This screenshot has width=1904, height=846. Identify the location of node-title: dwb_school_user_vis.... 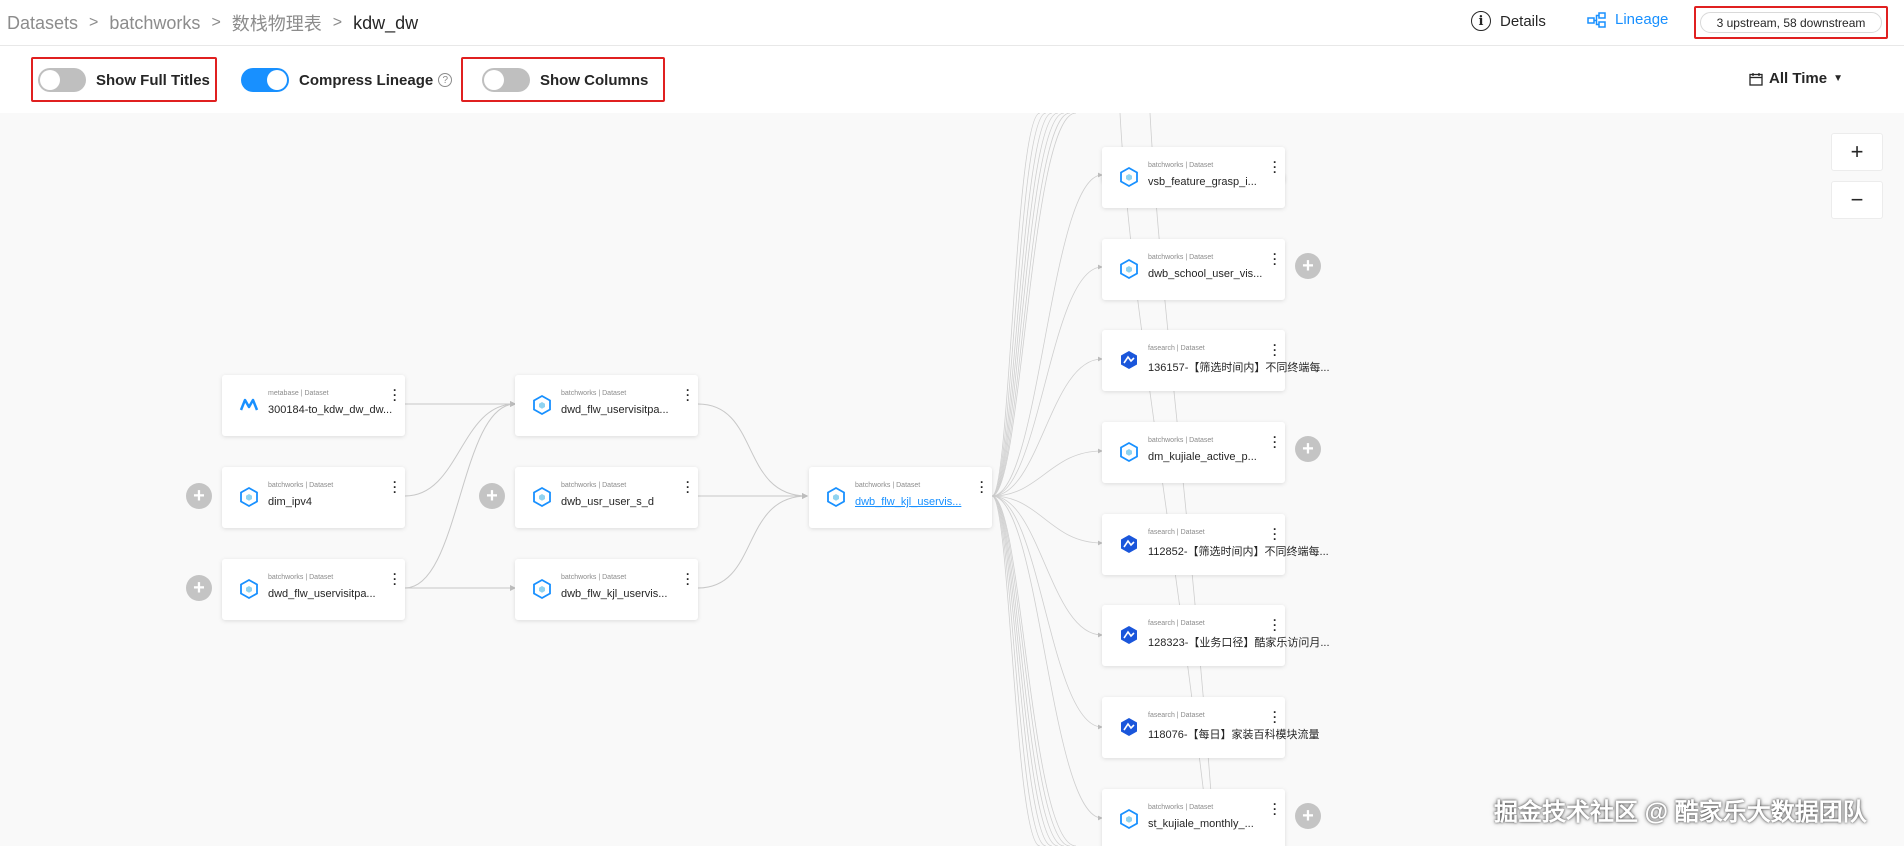
(1213, 274).